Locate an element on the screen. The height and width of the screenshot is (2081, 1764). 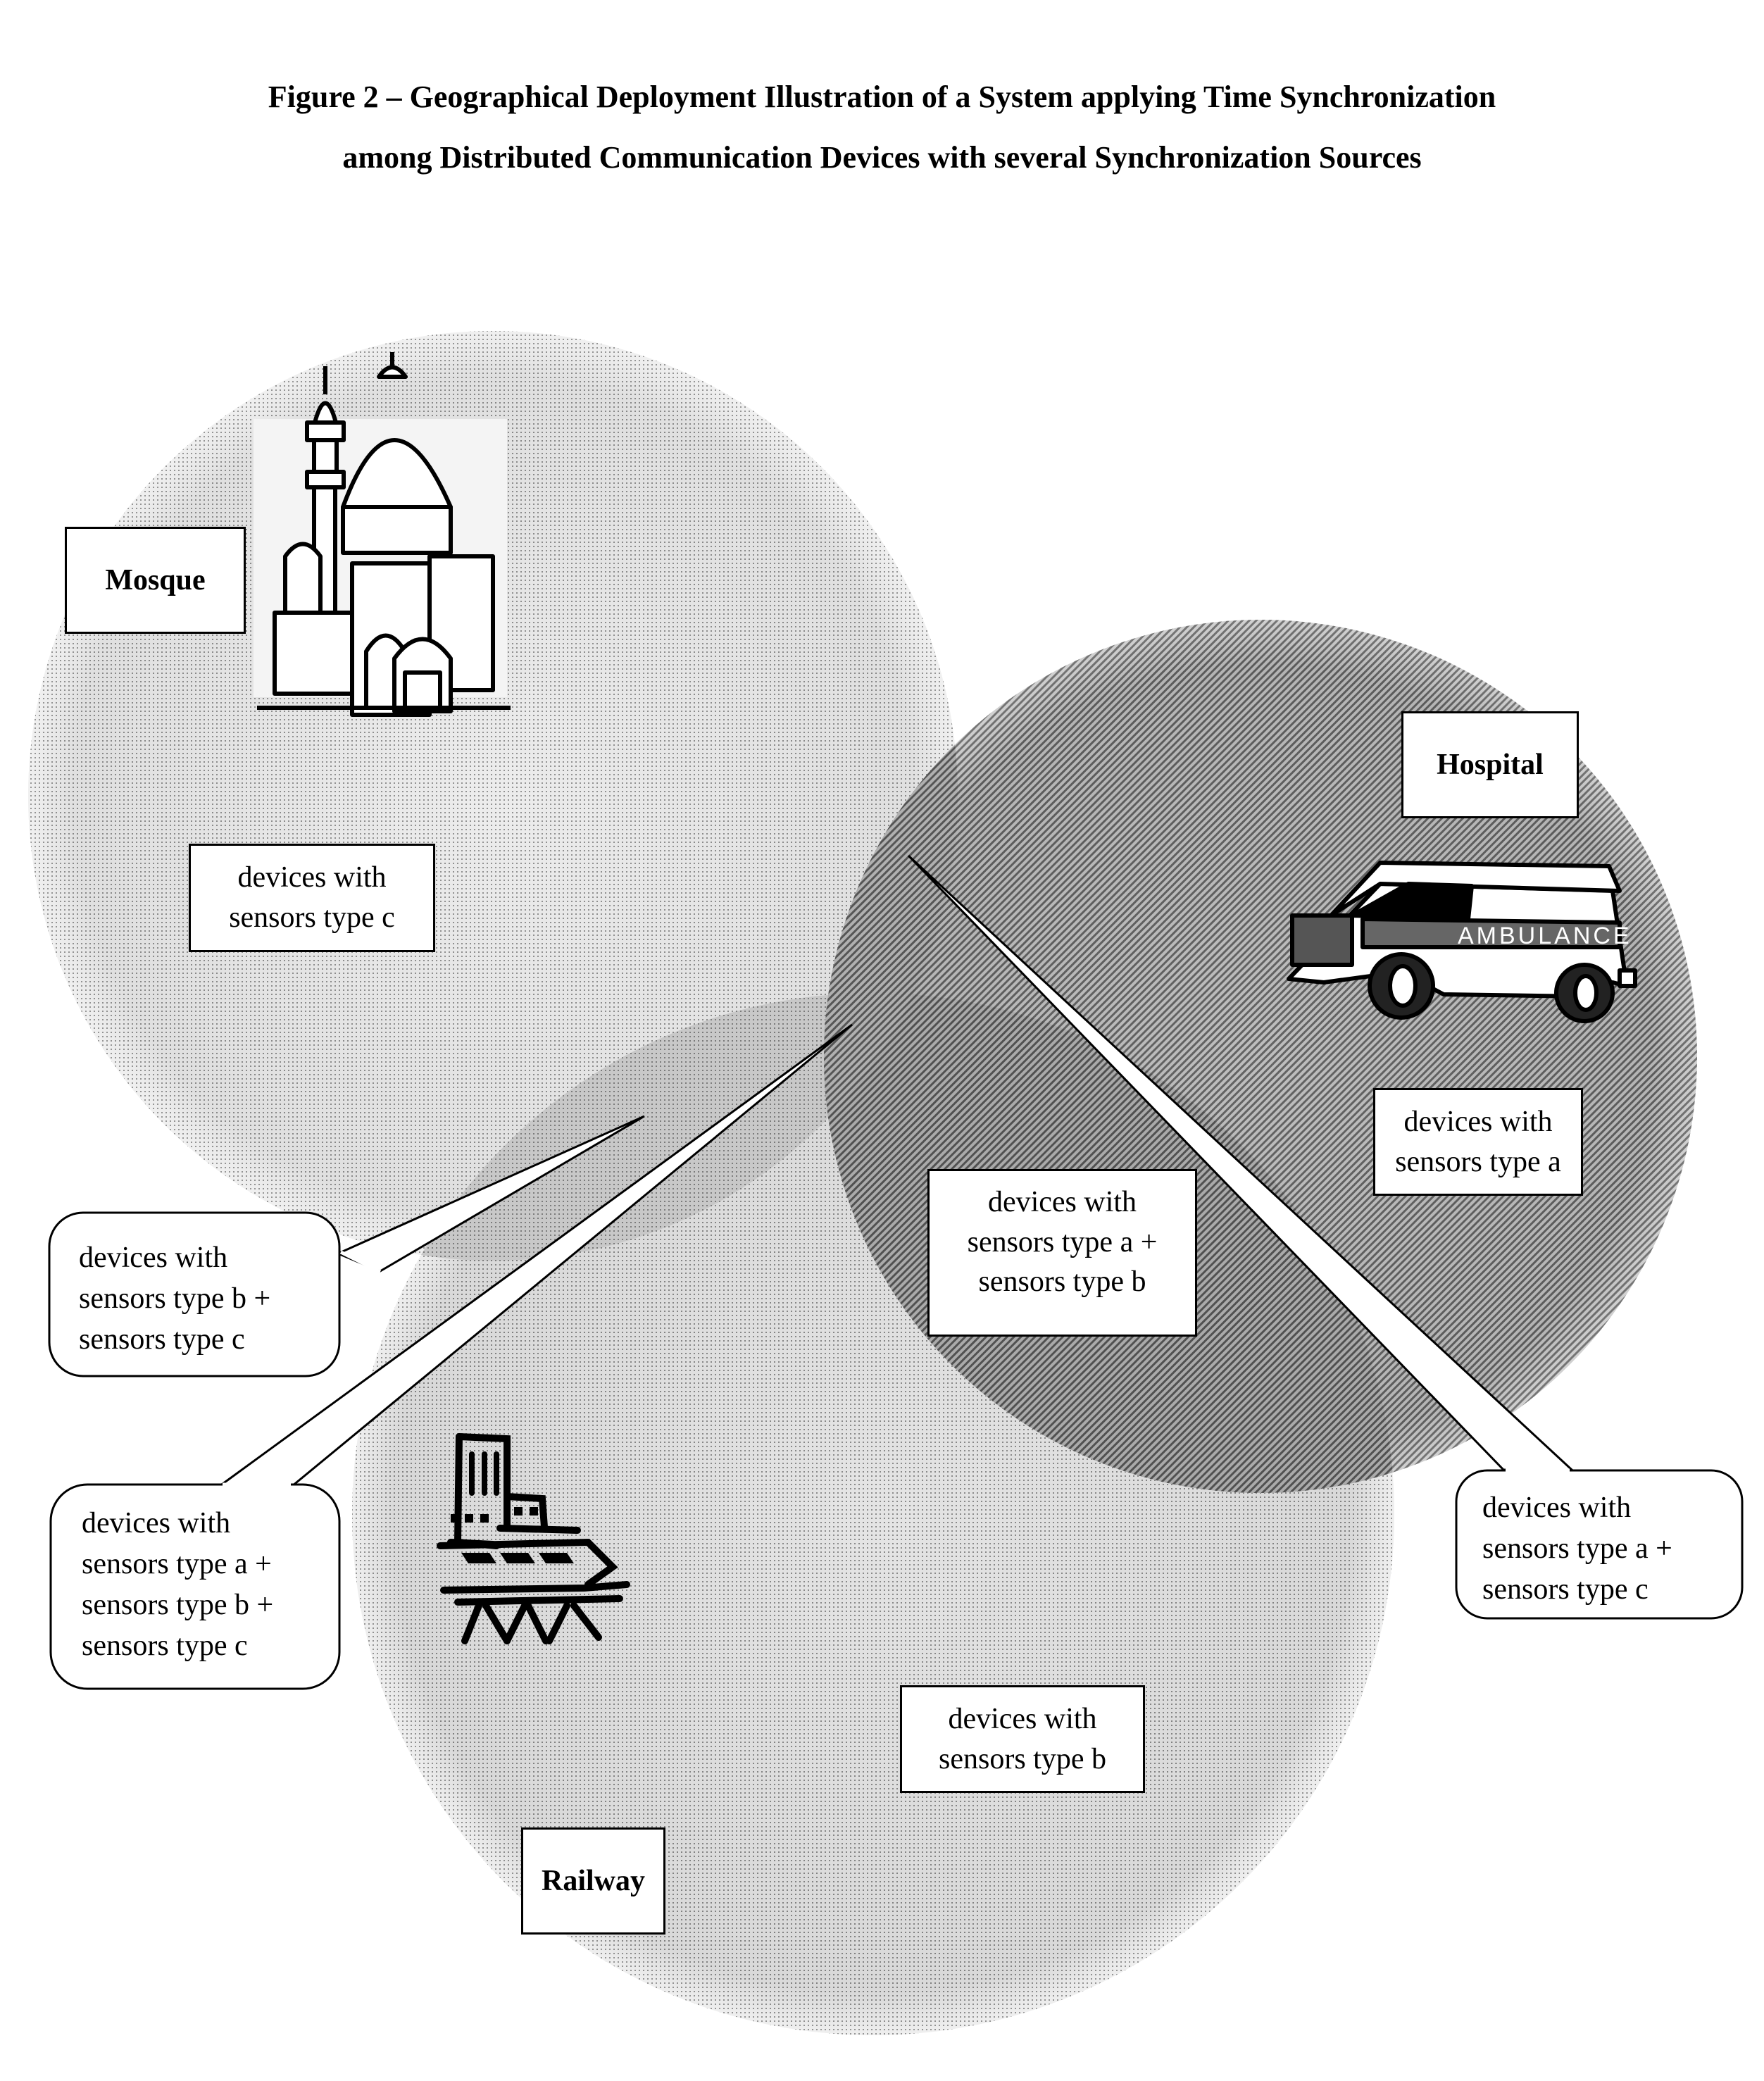
railway-label-text: Railway is located at coordinates (593, 1880).